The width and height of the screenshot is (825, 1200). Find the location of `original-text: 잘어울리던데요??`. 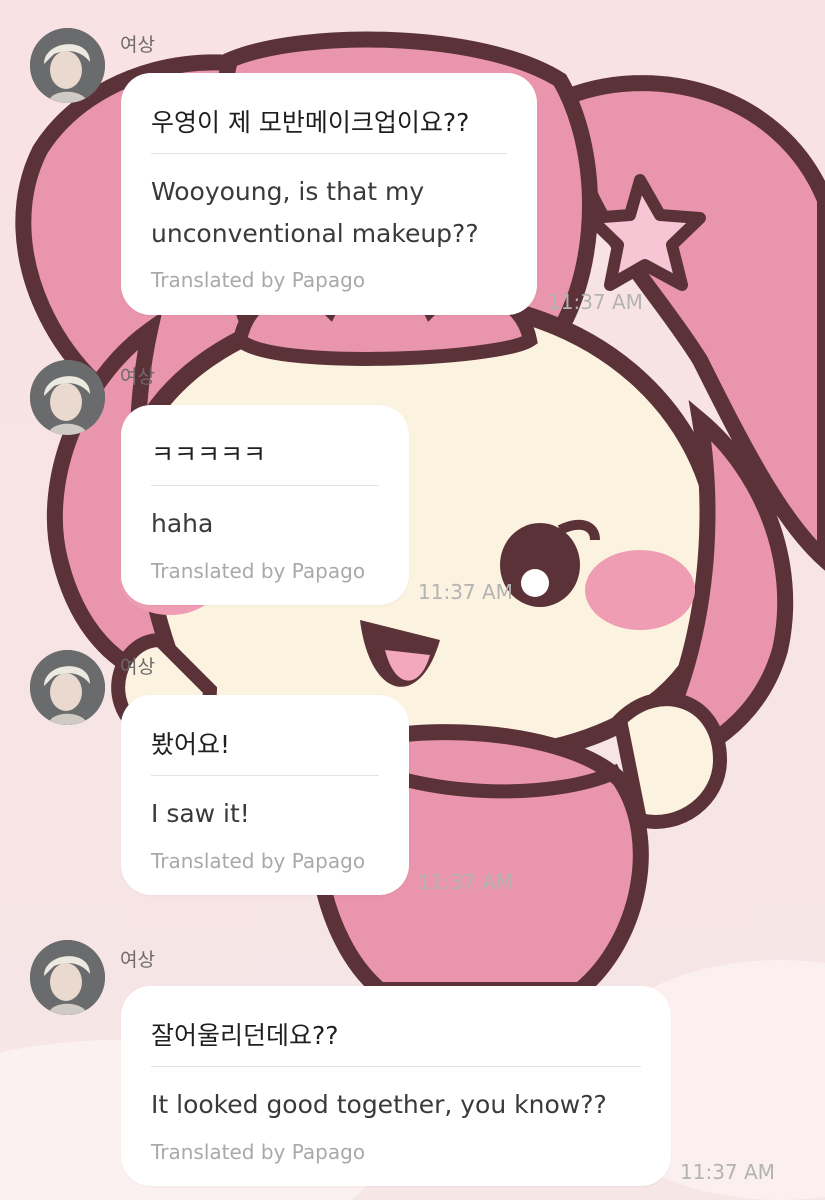

original-text: 잘어울리던데요?? is located at coordinates (245, 1035).